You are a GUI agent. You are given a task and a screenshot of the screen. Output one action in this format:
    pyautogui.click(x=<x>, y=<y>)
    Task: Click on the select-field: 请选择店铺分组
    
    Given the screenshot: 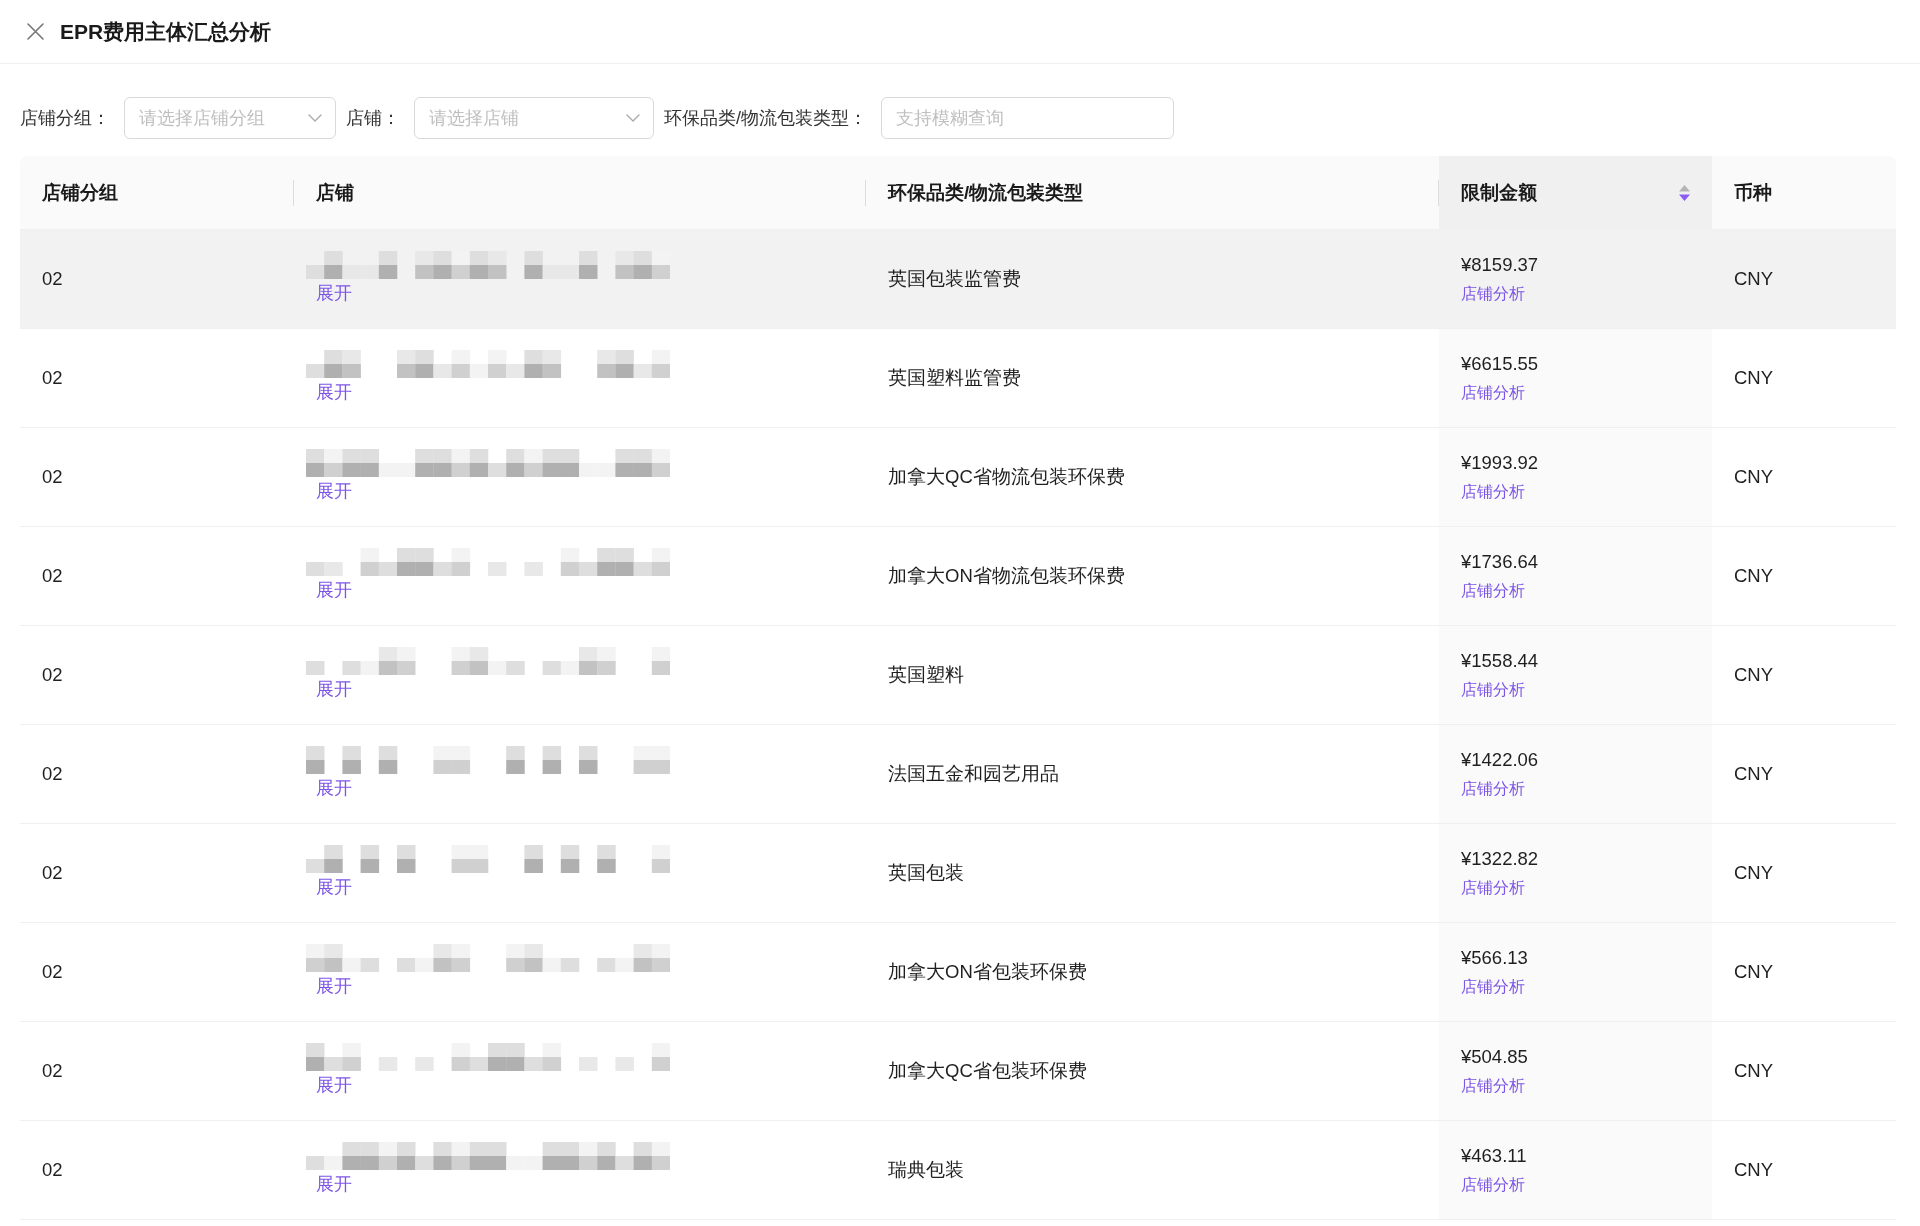 What is the action you would take?
    pyautogui.click(x=230, y=118)
    